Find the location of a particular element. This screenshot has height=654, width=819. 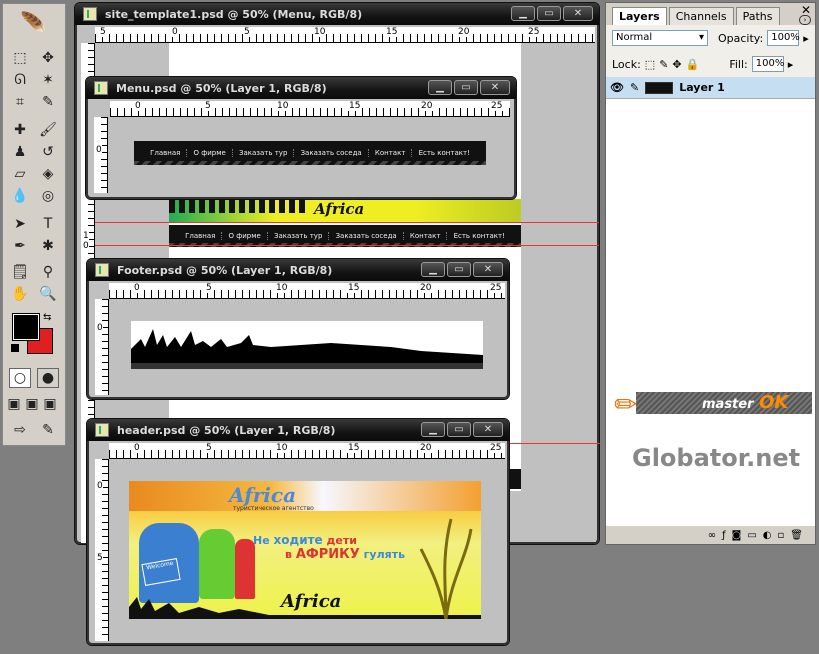

swap-colors-icon: ⇆ is located at coordinates (47, 317).